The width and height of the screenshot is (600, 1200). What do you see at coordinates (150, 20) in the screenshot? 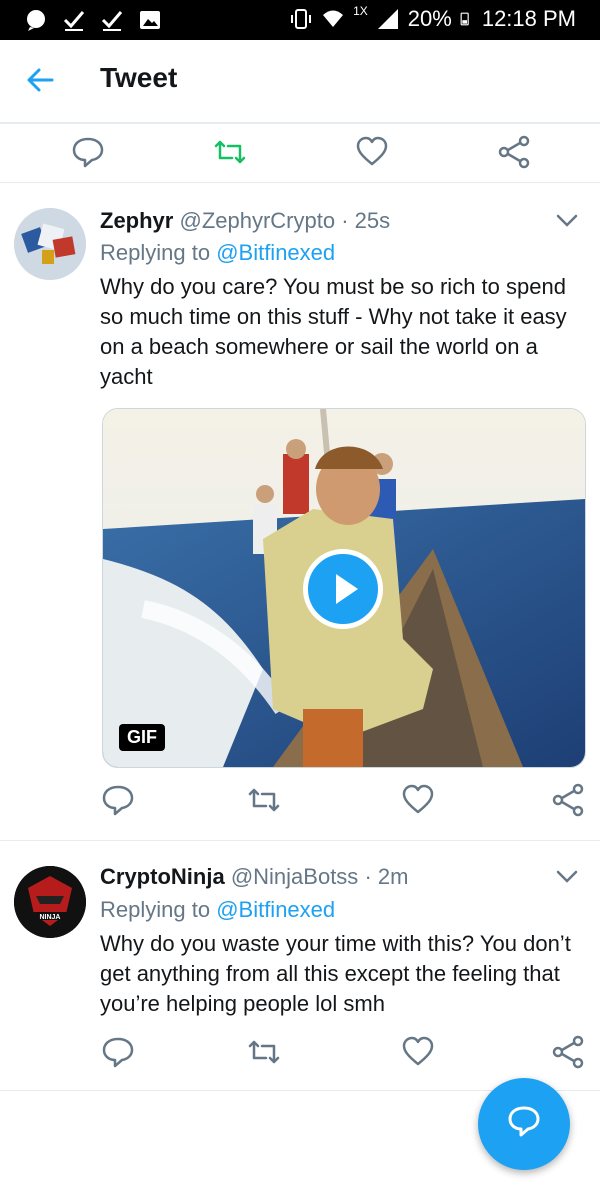
I see `image-notification-icon` at bounding box center [150, 20].